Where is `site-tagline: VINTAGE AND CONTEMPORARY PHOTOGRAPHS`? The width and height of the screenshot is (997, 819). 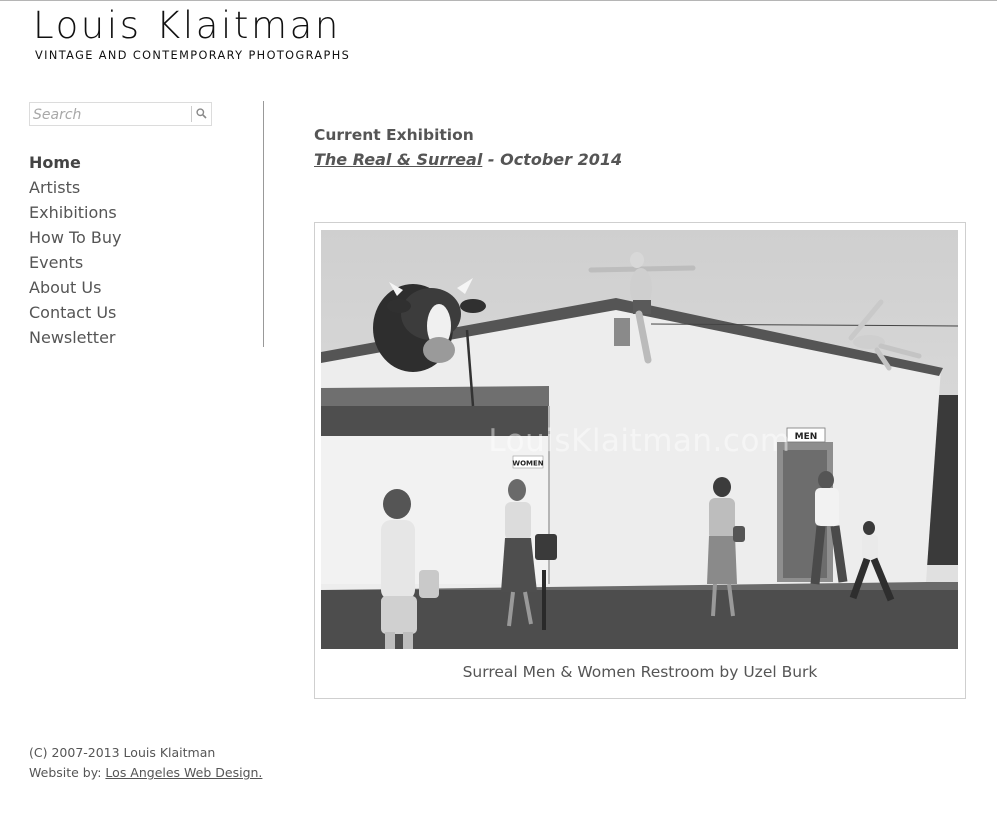
site-tagline: VINTAGE AND CONTEMPORARY PHOTOGRAPHS is located at coordinates (193, 55).